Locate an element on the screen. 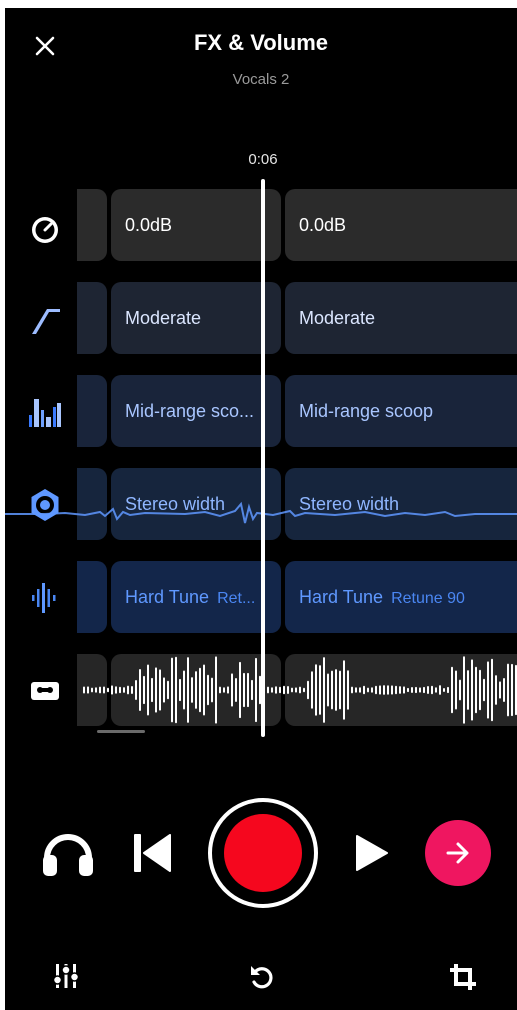  audio-waveform is located at coordinates (300, 690).